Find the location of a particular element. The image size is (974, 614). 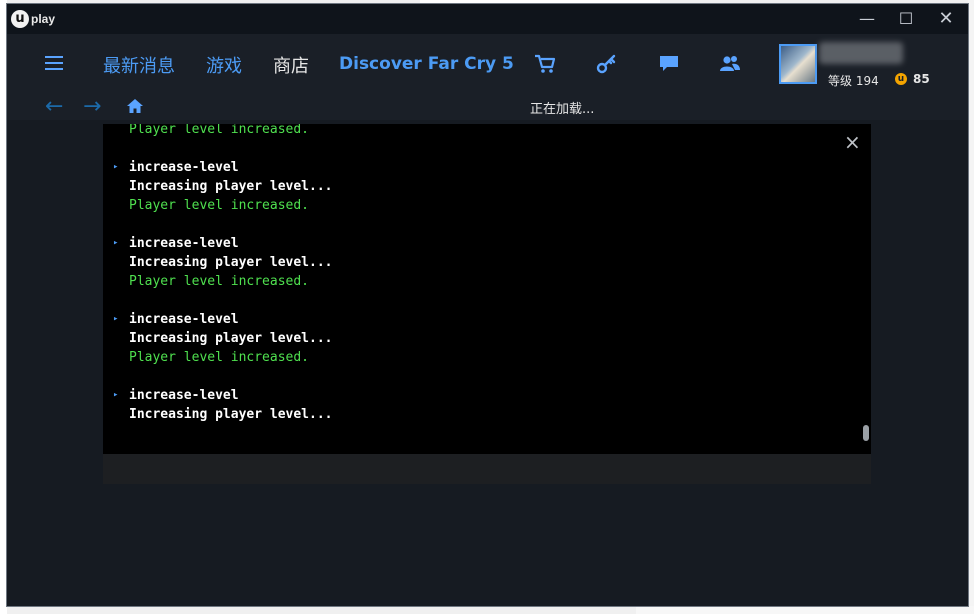

background-desktop-bottom is located at coordinates (805, 610).